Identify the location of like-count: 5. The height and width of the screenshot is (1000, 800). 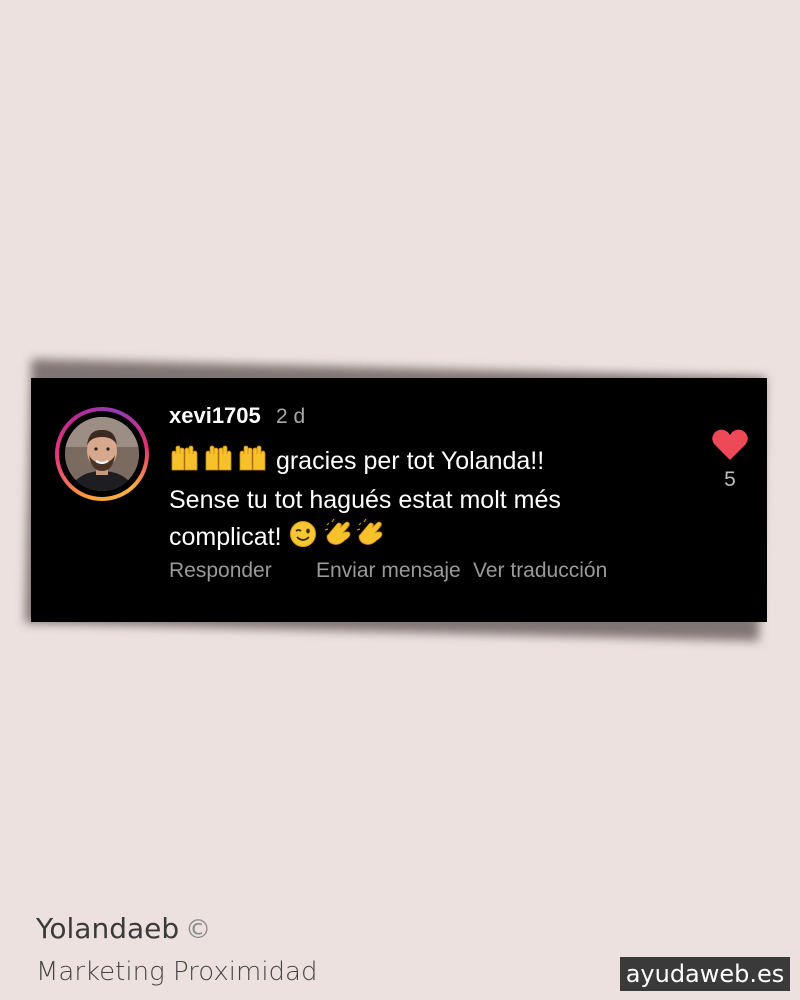
(730, 479).